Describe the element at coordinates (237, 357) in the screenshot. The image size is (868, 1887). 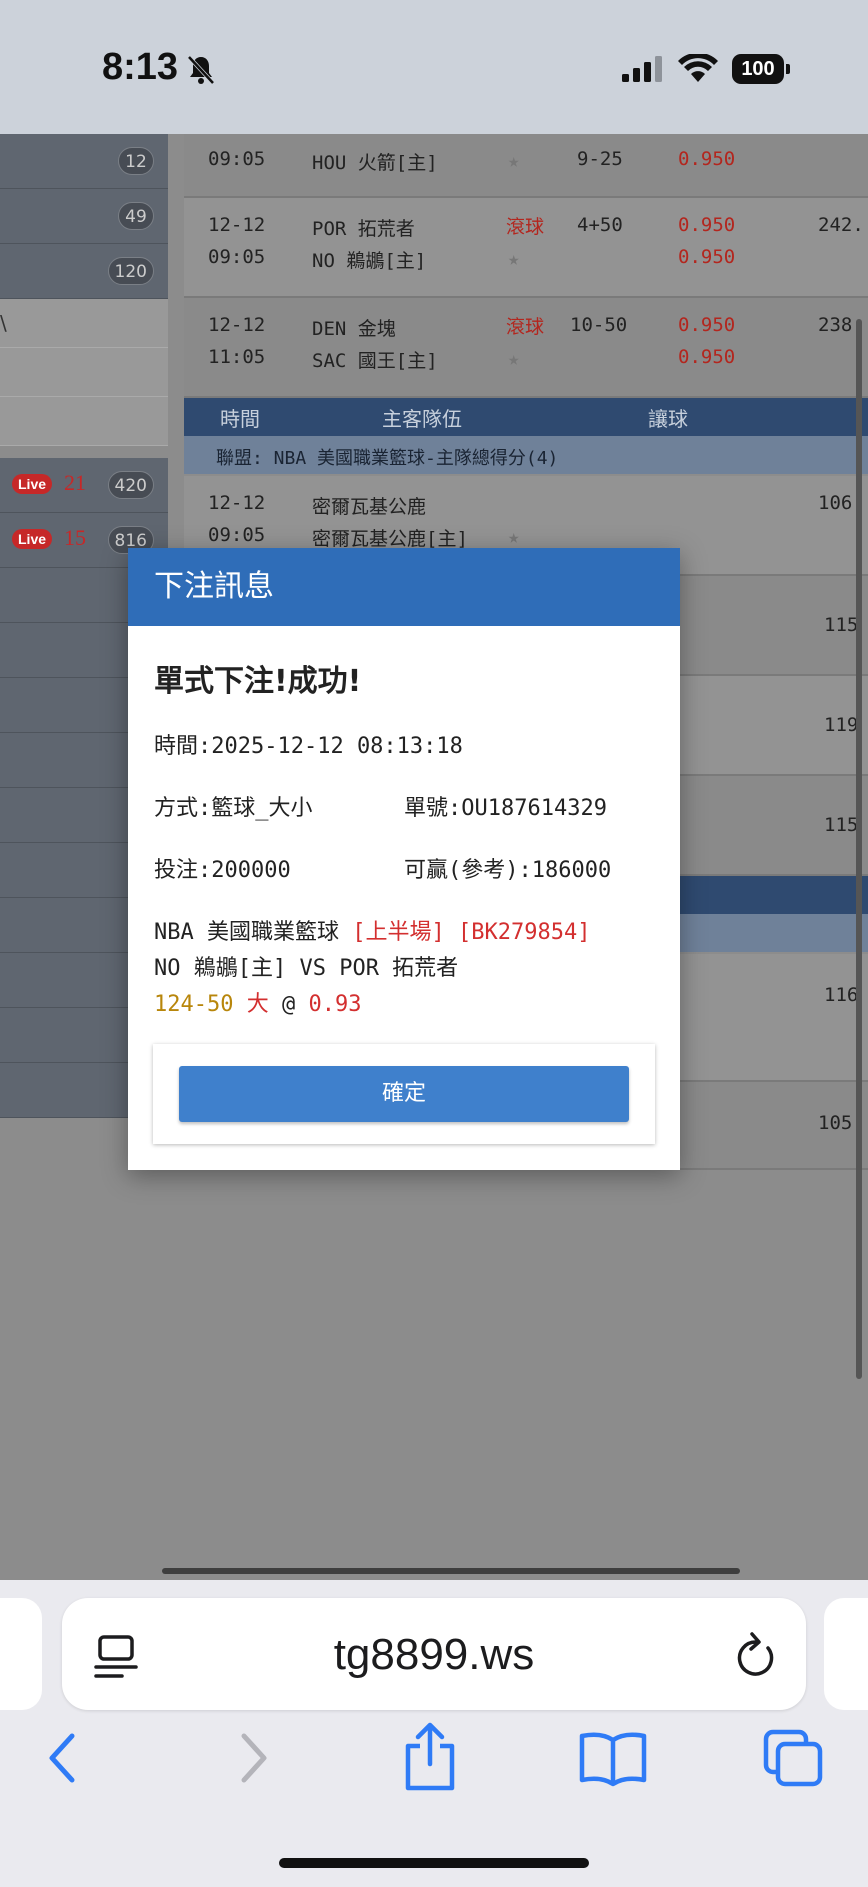
I see `match-time: 11:05` at that location.